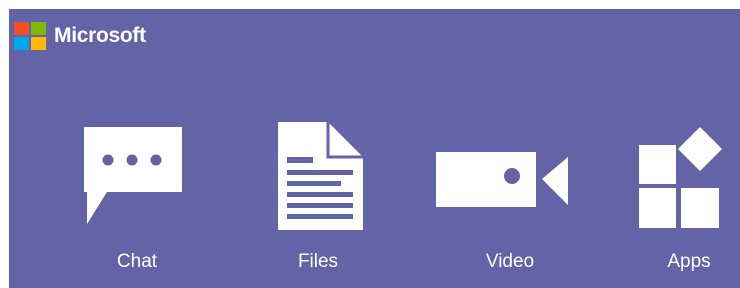 This screenshot has height=288, width=740. I want to click on feature-chat: Chat, so click(137, 202).